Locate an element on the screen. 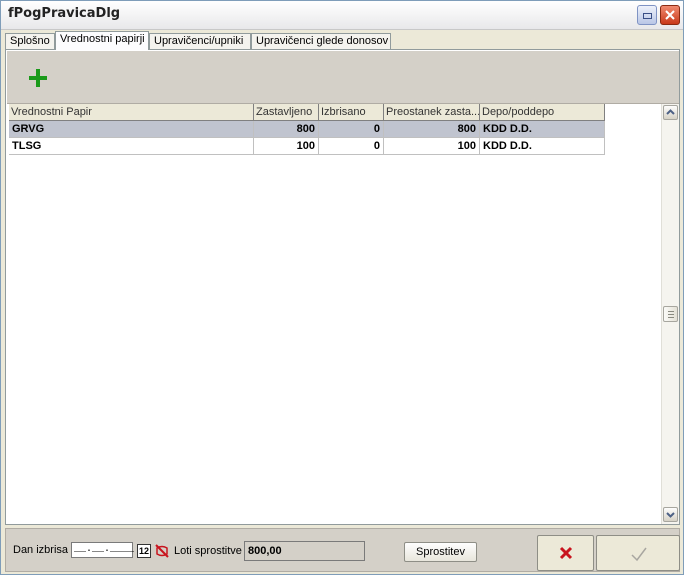 The image size is (684, 575). loti-sprostitve-value: 800,00 is located at coordinates (304, 551).